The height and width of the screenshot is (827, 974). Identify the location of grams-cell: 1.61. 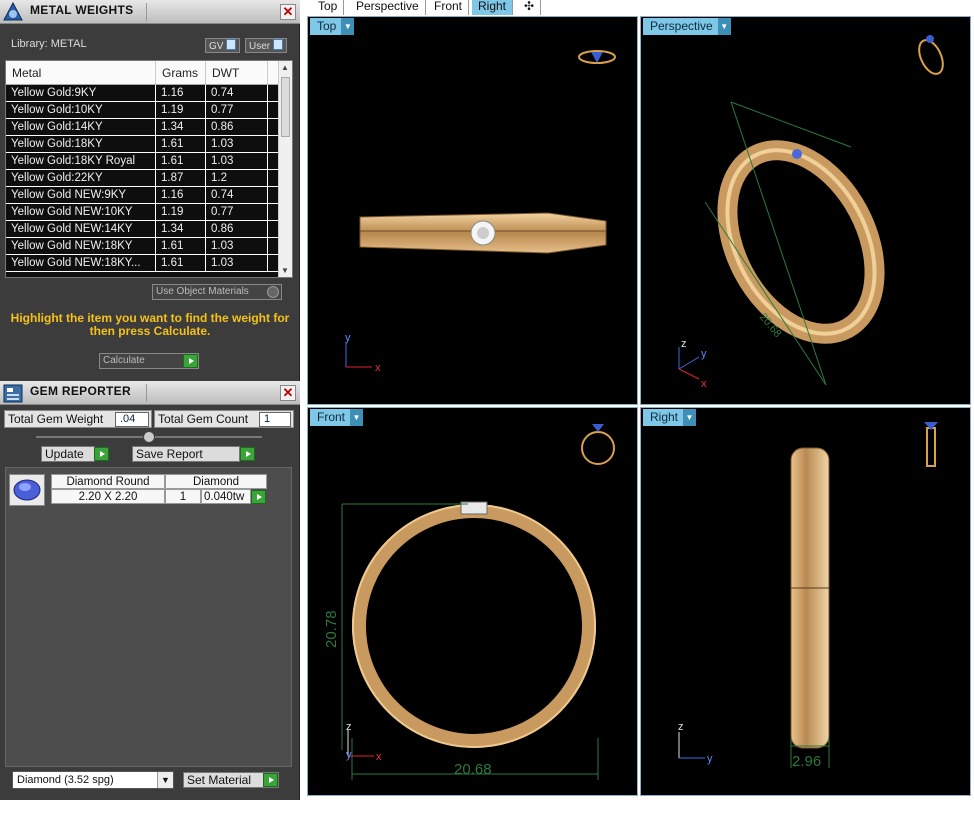
(181, 263).